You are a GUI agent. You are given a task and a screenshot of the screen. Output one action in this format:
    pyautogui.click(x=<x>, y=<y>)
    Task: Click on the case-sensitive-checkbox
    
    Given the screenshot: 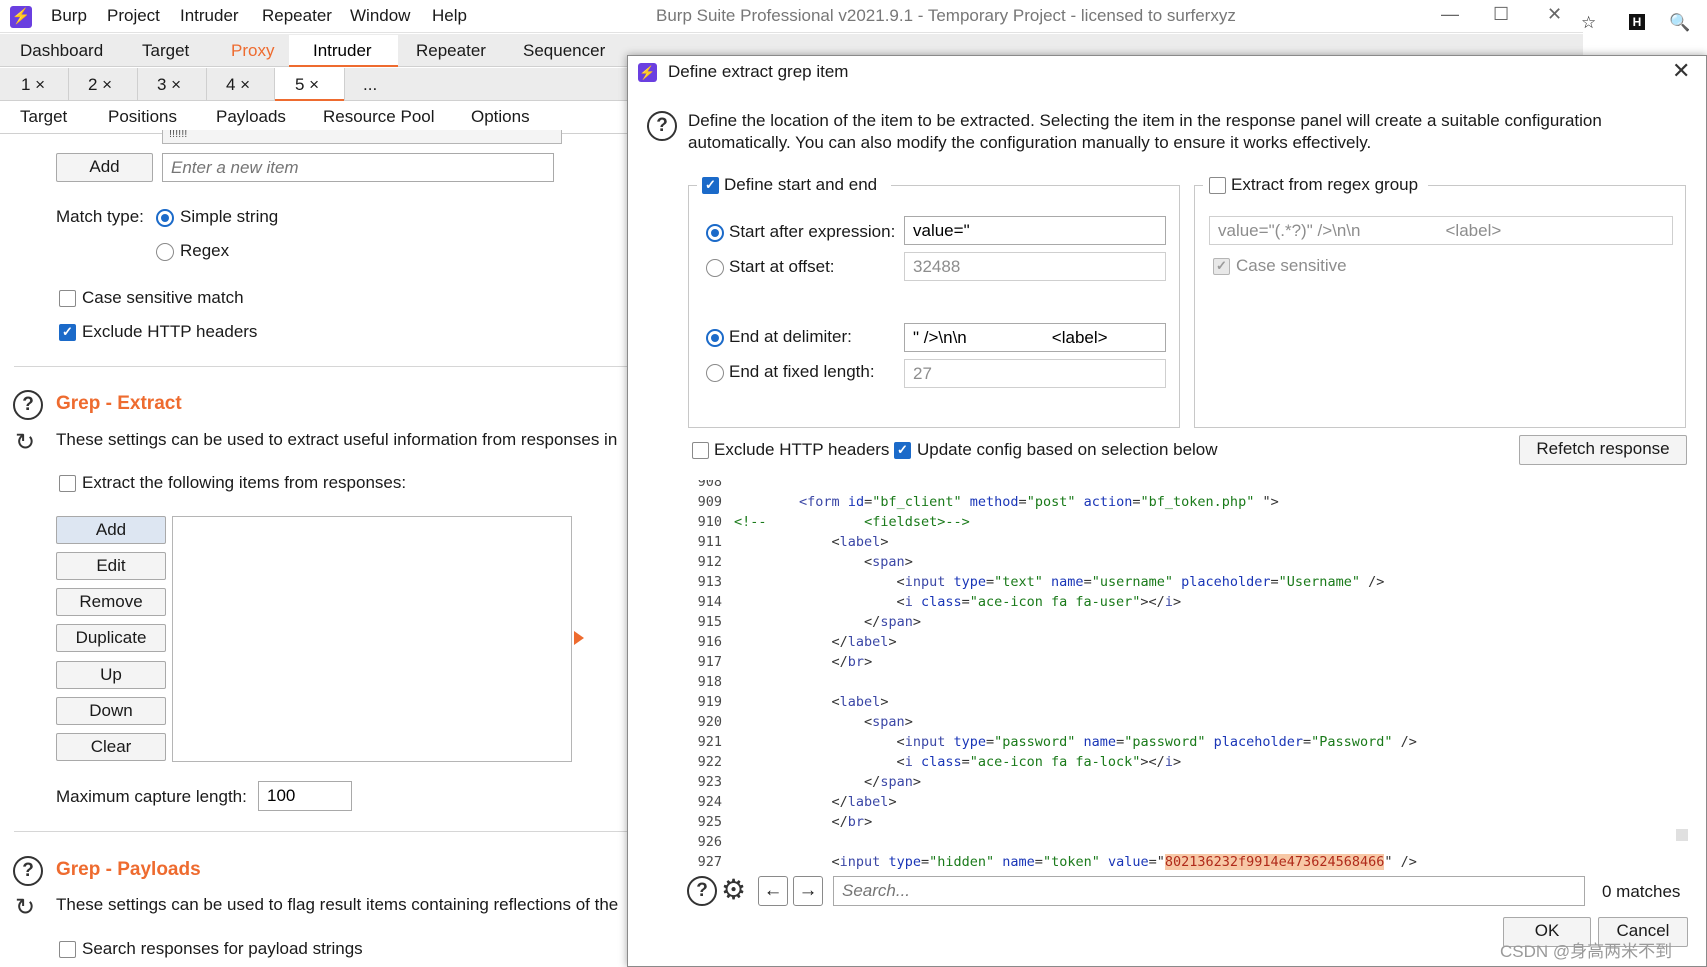 What is the action you would take?
    pyautogui.click(x=67, y=298)
    